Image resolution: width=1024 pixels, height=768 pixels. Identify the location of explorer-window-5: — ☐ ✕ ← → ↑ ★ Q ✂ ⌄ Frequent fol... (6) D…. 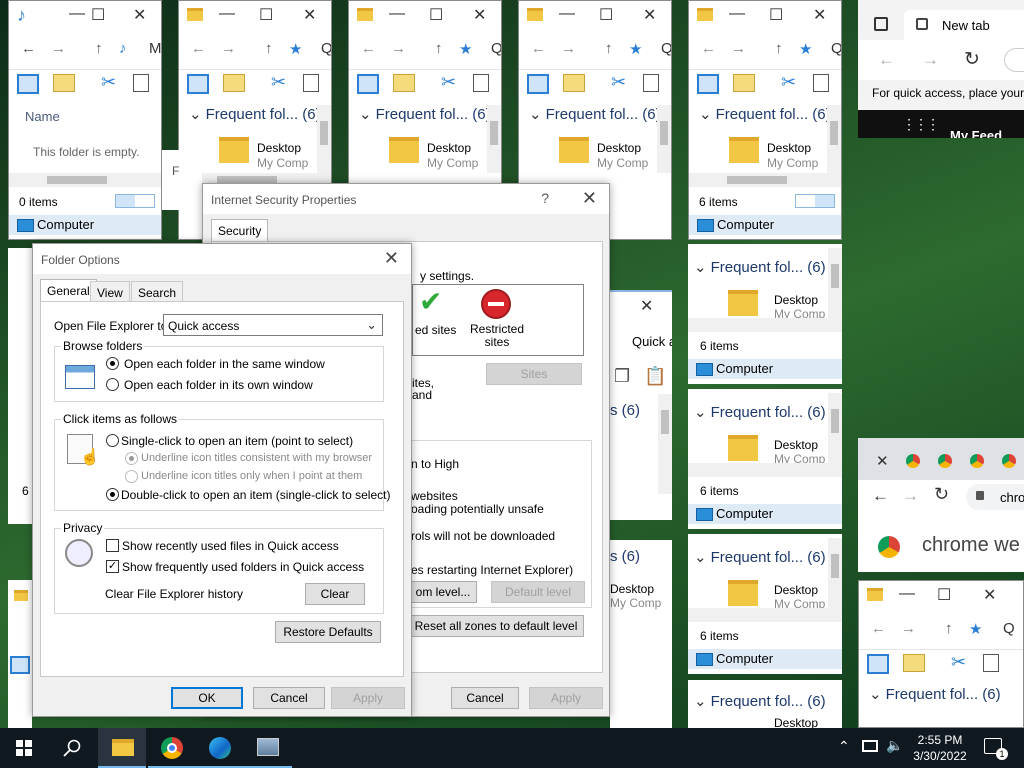
(765, 120).